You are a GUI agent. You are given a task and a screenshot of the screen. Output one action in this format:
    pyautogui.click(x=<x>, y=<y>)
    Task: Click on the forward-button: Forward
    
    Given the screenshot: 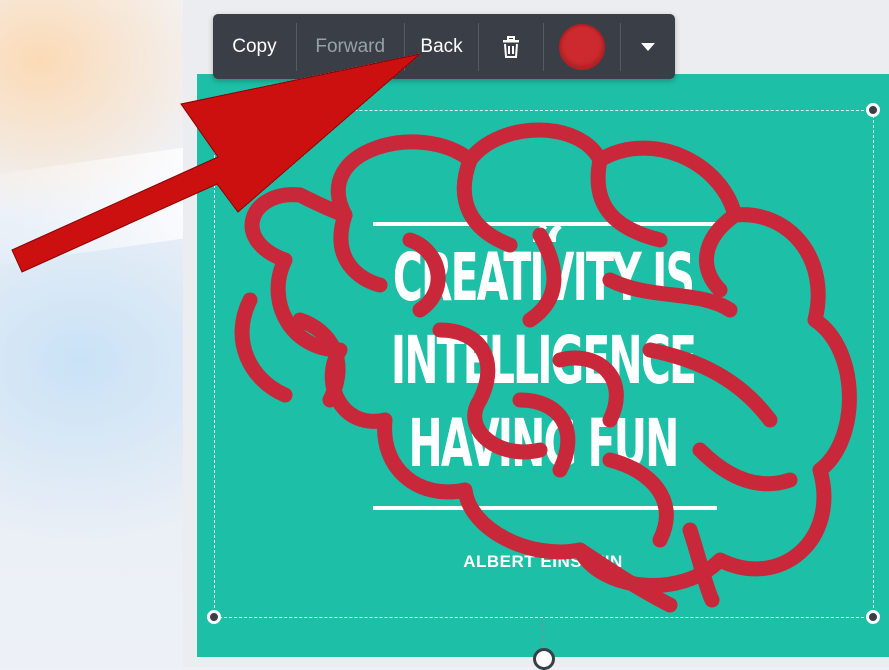 What is the action you would take?
    pyautogui.click(x=350, y=46)
    